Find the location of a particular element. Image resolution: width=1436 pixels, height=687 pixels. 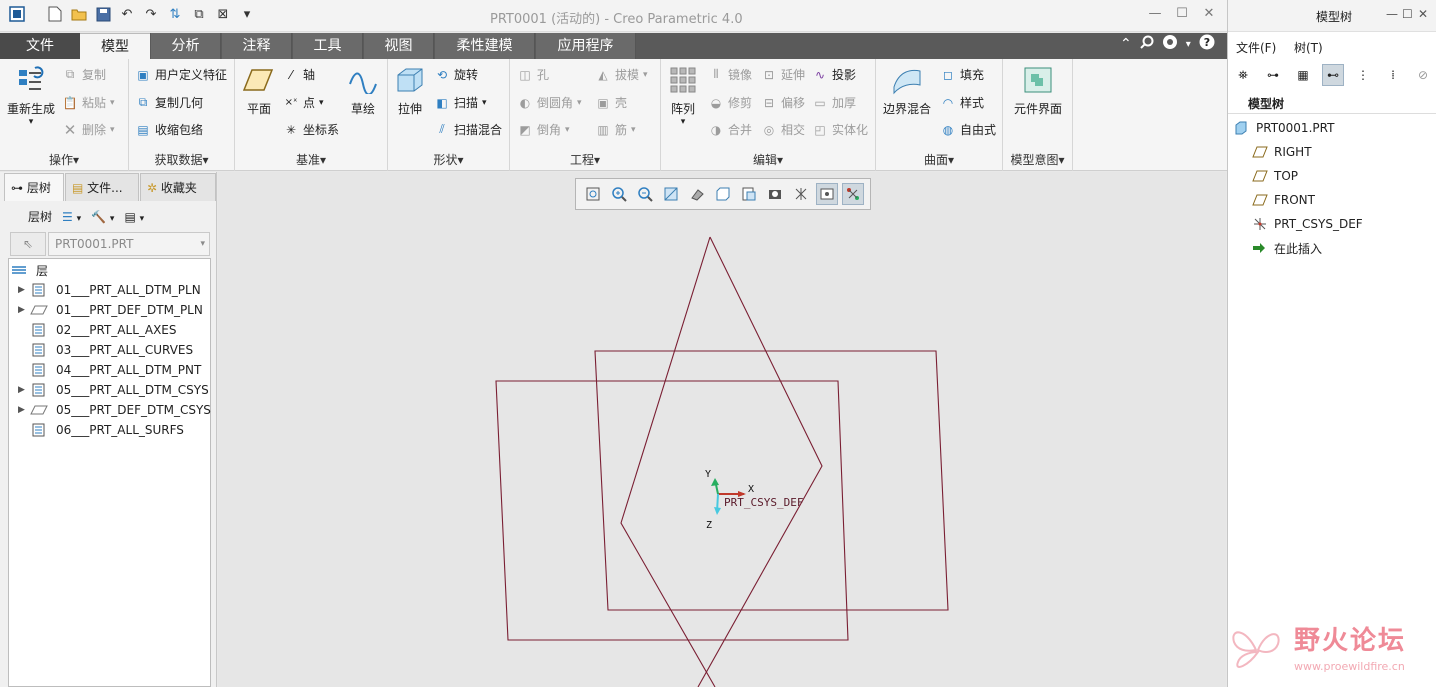

layer-row: 06___PRT_ALL_SURFS is located at coordinates (101, 430).